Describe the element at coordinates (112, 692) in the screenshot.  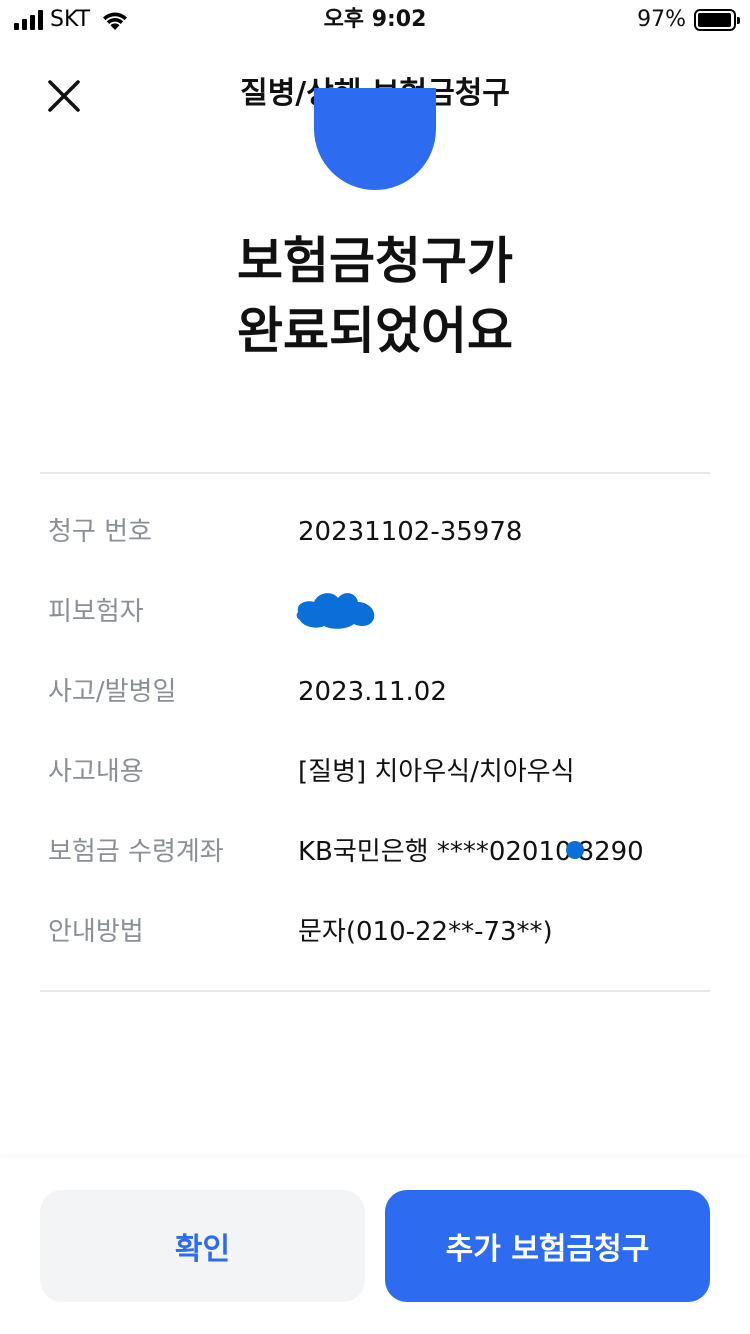
I see `detail-label: 사고/발병일` at that location.